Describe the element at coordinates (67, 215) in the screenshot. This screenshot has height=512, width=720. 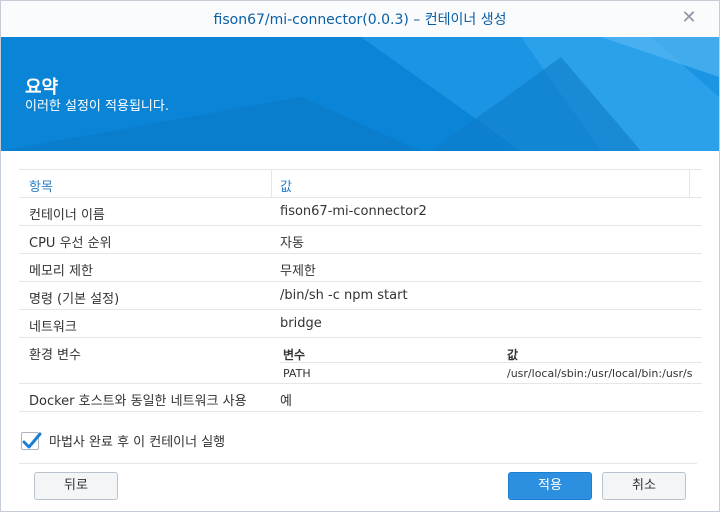
I see `row-label: 컨테이너 이름` at that location.